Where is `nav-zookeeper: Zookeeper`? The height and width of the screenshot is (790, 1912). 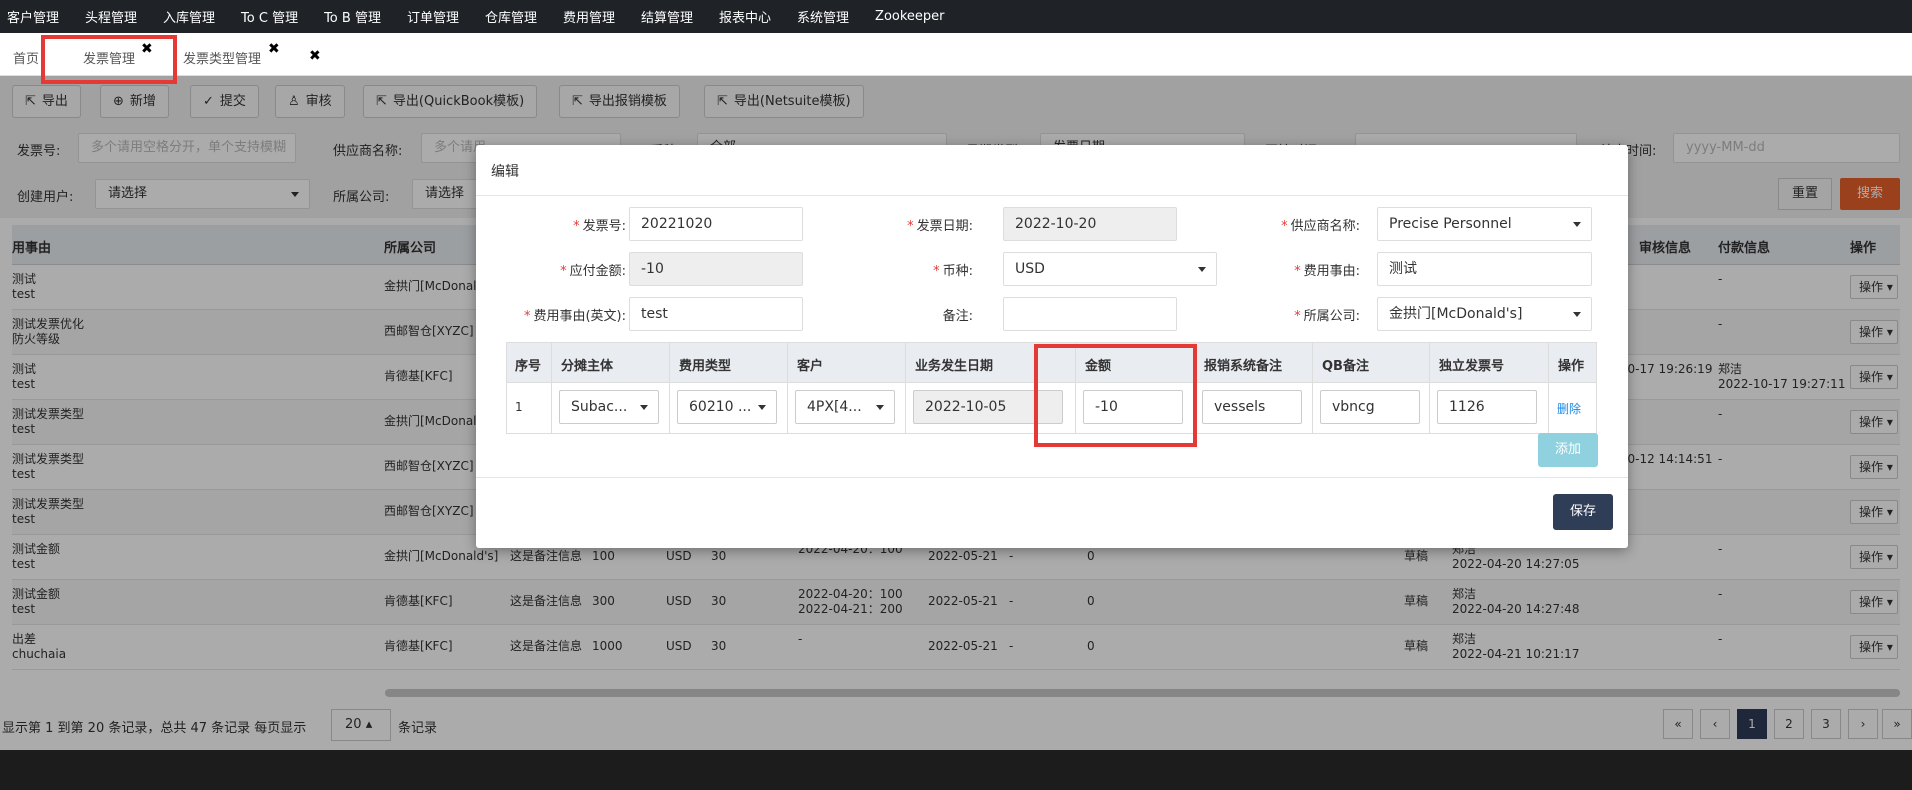
nav-zookeeper: Zookeeper is located at coordinates (909, 16).